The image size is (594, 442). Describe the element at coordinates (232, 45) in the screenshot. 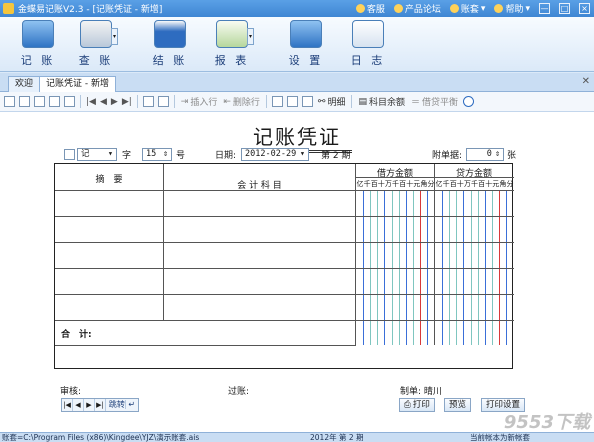

I see `toolbar-report-button: ▾ 报 表` at that location.